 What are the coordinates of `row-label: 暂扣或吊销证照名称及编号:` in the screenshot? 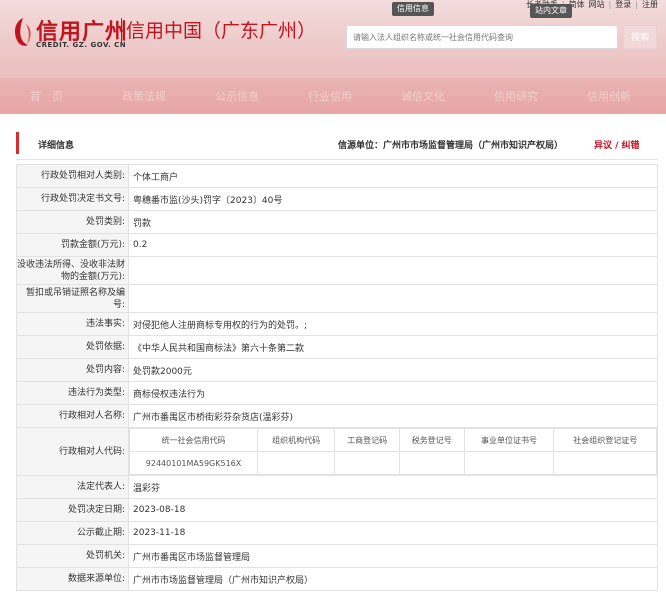 It's located at (72, 298).